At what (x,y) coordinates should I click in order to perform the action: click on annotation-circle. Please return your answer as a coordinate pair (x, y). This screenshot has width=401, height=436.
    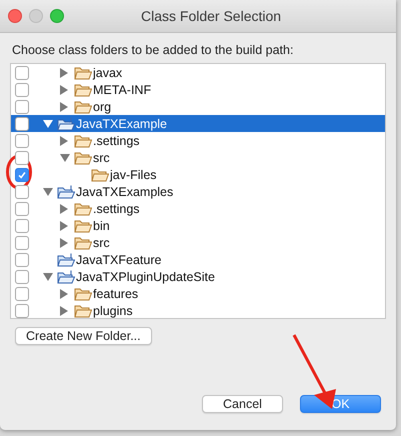
    Looking at the image, I should click on (19, 172).